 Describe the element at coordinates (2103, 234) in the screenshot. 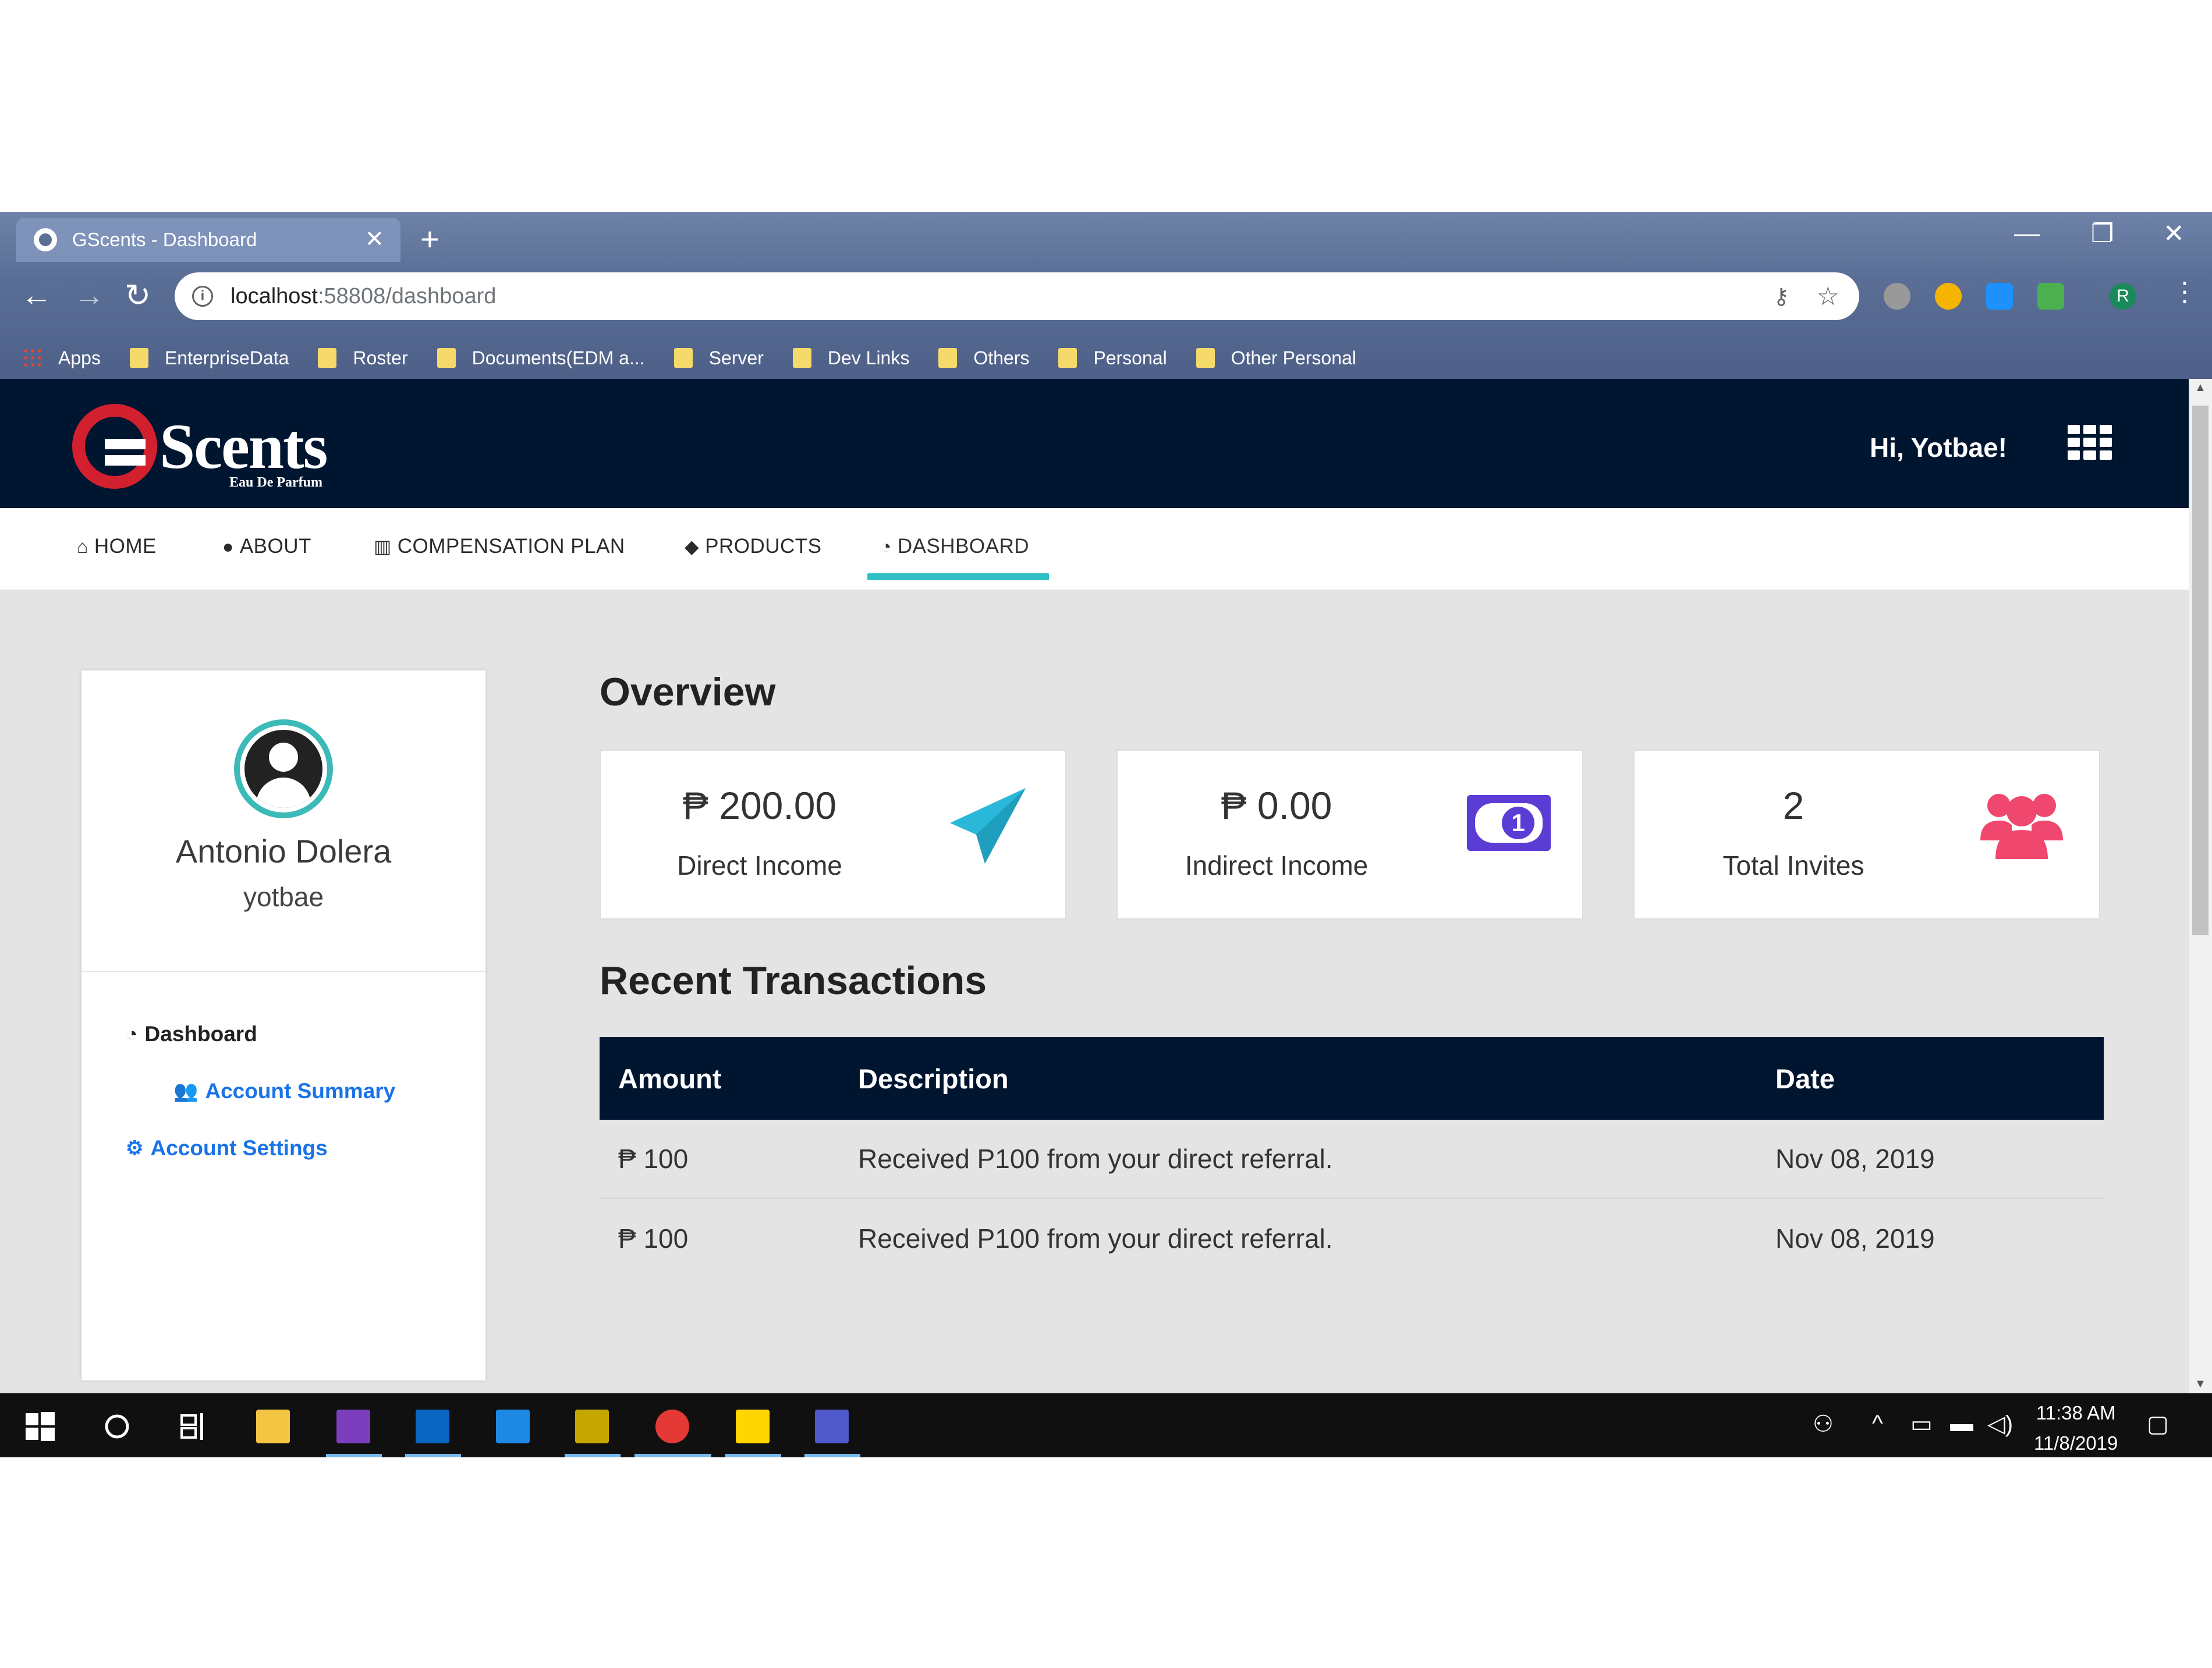

I see `restore-button: ❐` at that location.